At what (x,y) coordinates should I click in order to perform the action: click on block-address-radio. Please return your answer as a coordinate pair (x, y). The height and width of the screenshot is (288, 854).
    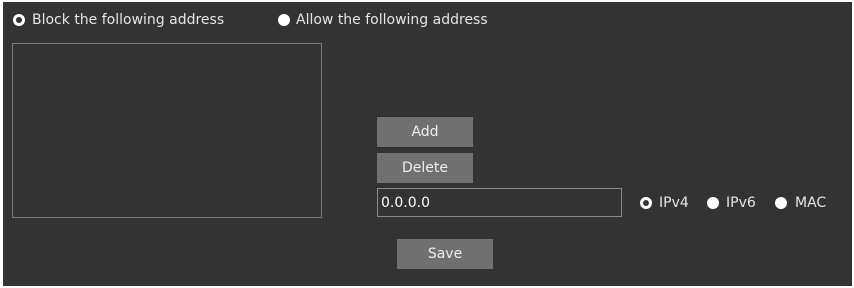
    Looking at the image, I should click on (19, 20).